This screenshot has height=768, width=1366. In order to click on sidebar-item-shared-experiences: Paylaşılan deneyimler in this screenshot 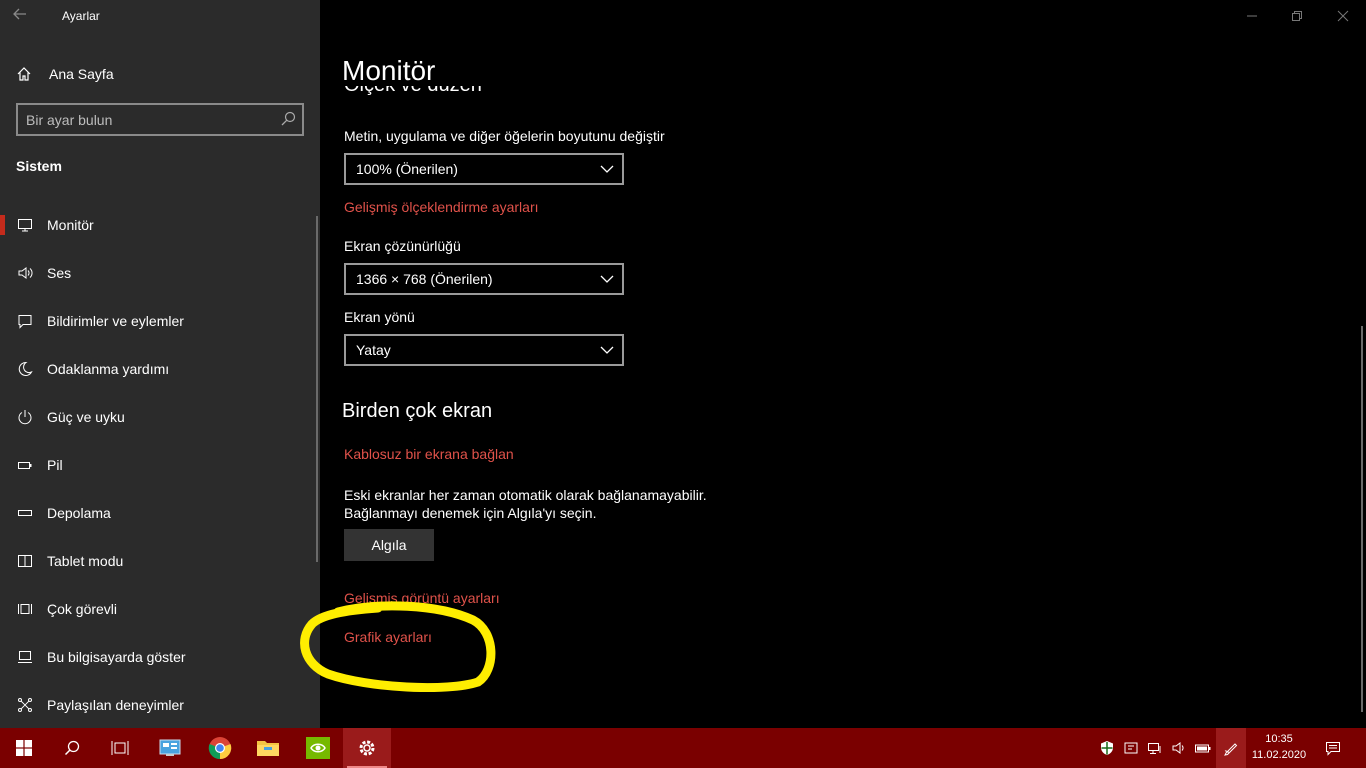, I will do `click(156, 705)`.